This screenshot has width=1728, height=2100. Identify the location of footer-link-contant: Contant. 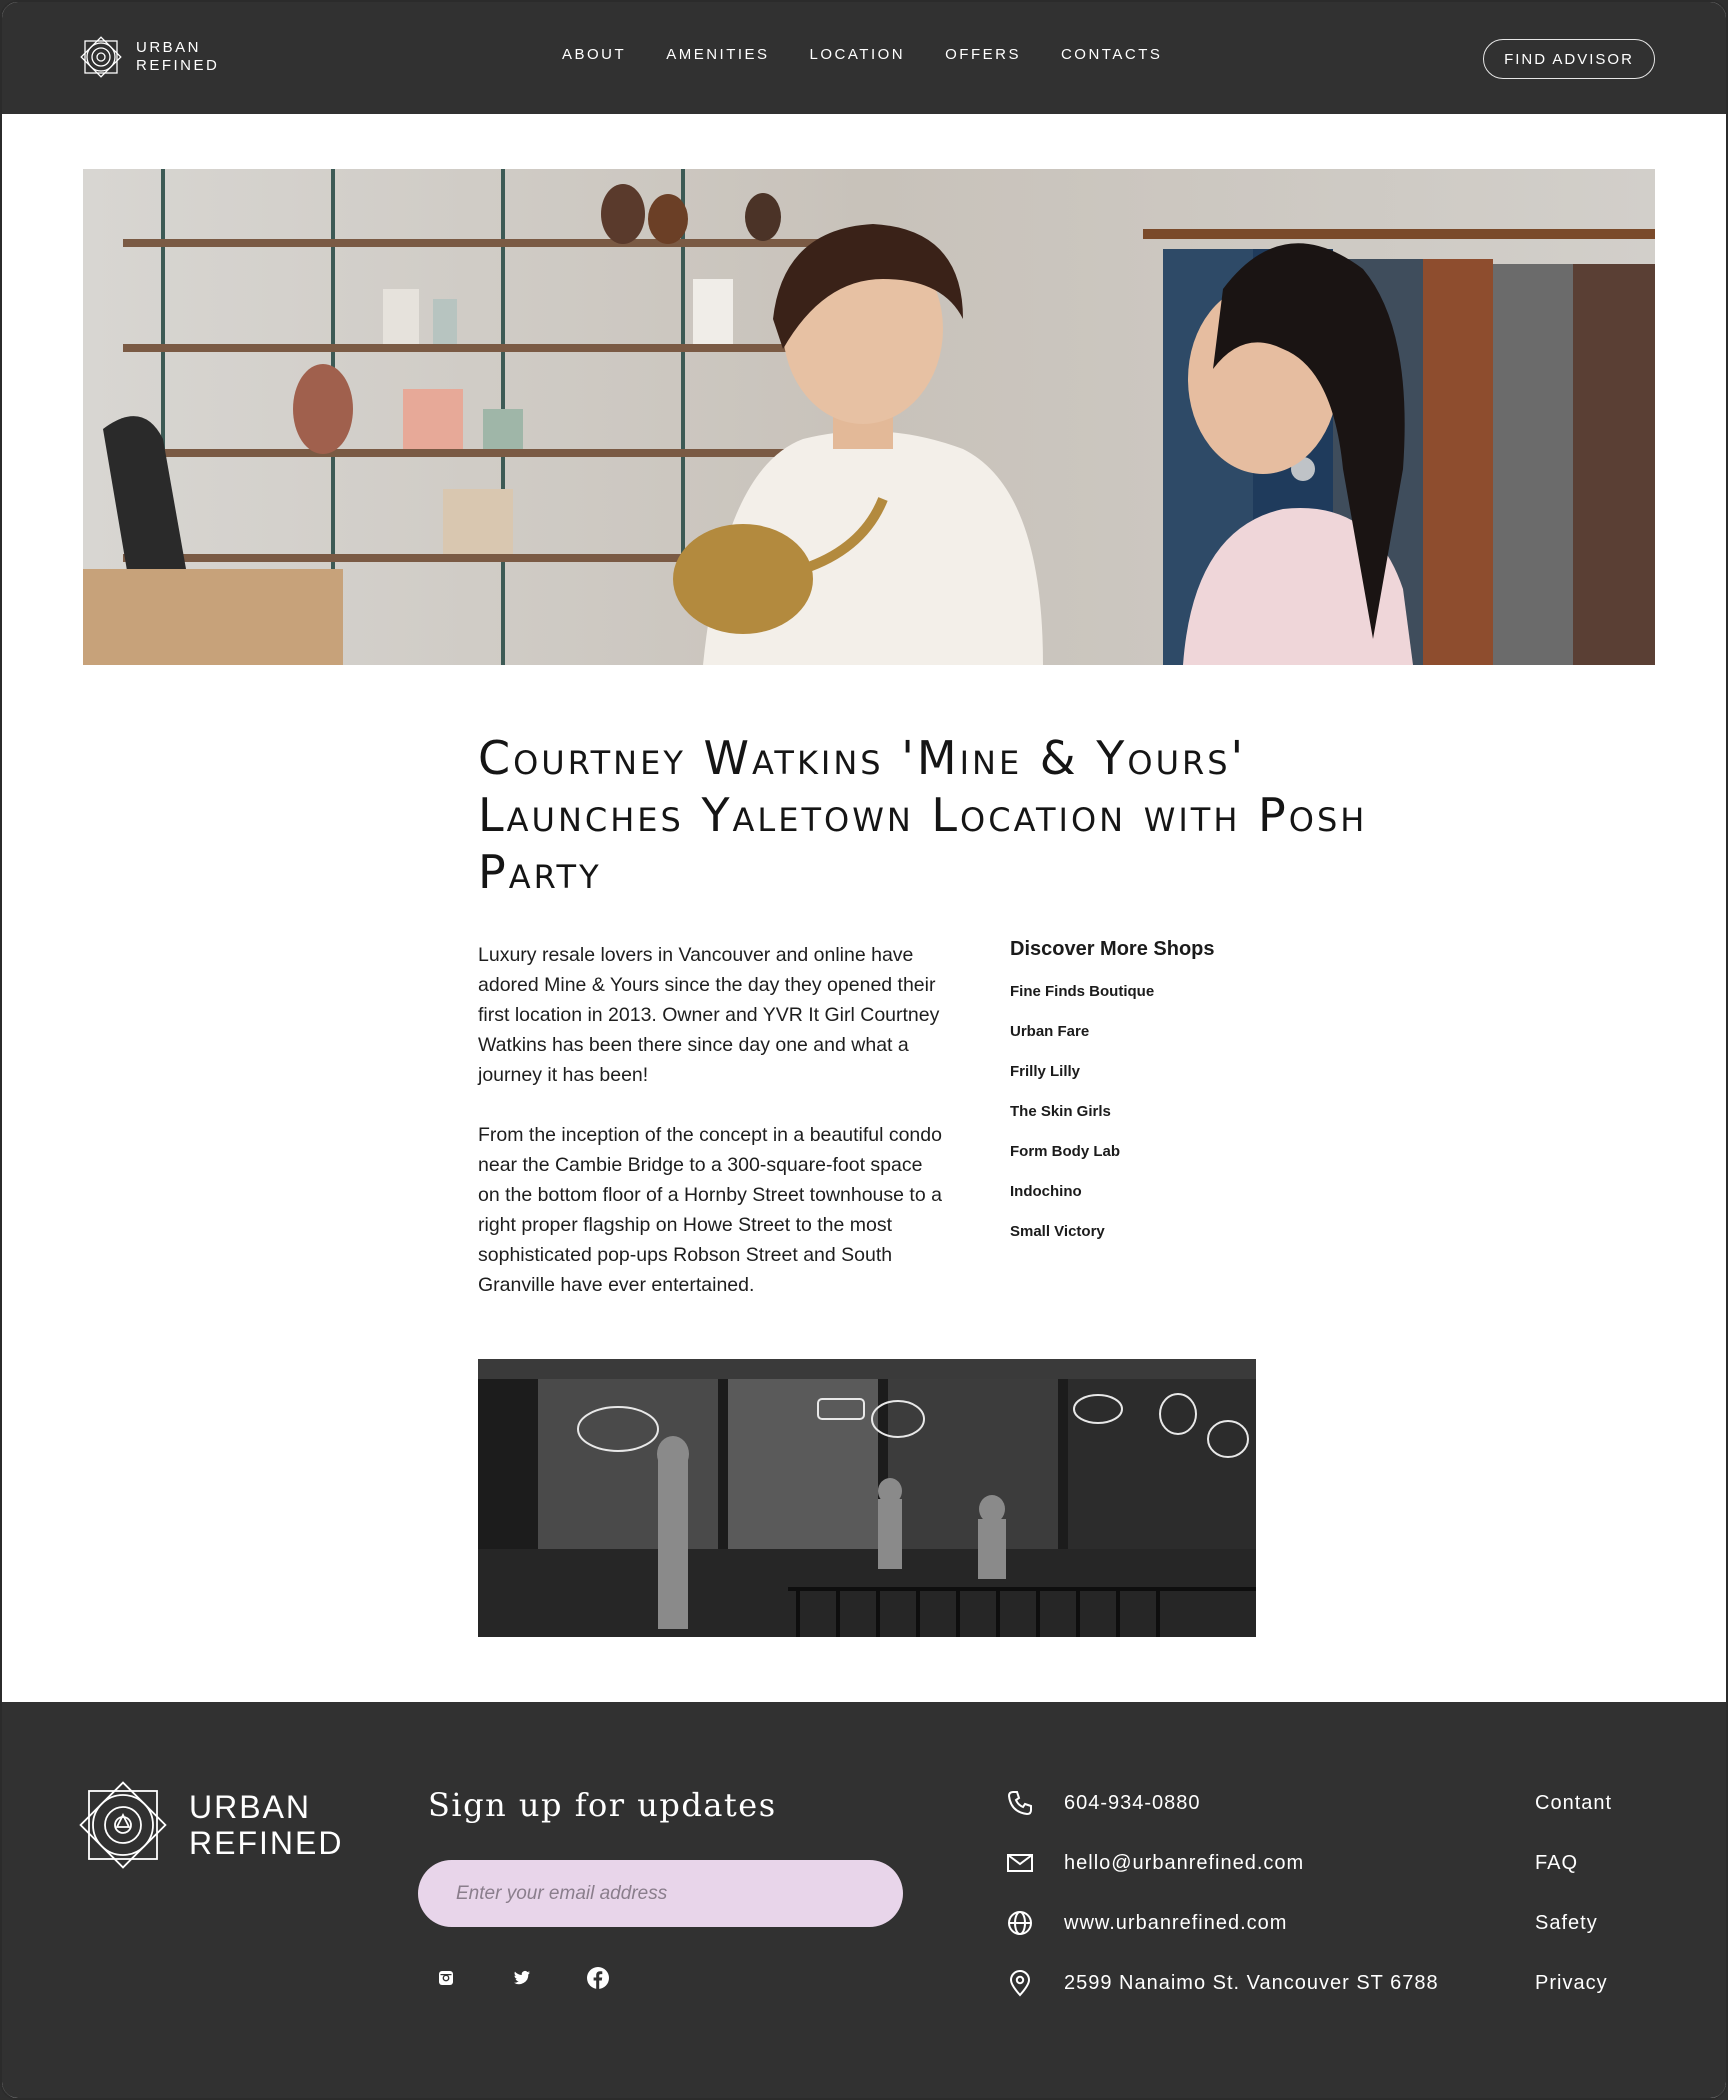
(1573, 1803).